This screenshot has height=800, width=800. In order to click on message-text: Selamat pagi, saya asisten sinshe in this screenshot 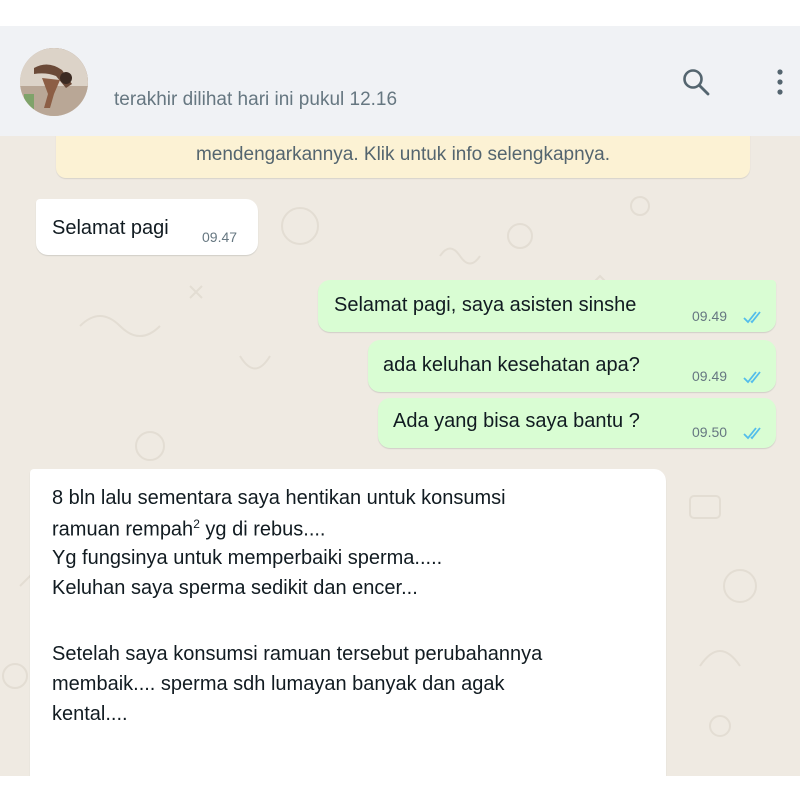, I will do `click(485, 305)`.